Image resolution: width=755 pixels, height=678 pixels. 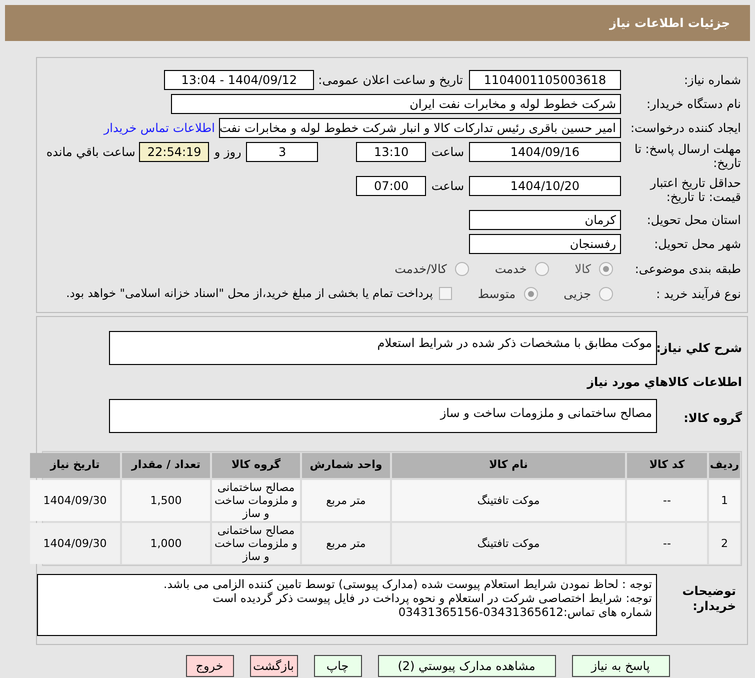 What do you see at coordinates (239, 80) in the screenshot?
I see `input-field: 1404/09/12 - 13:04` at bounding box center [239, 80].